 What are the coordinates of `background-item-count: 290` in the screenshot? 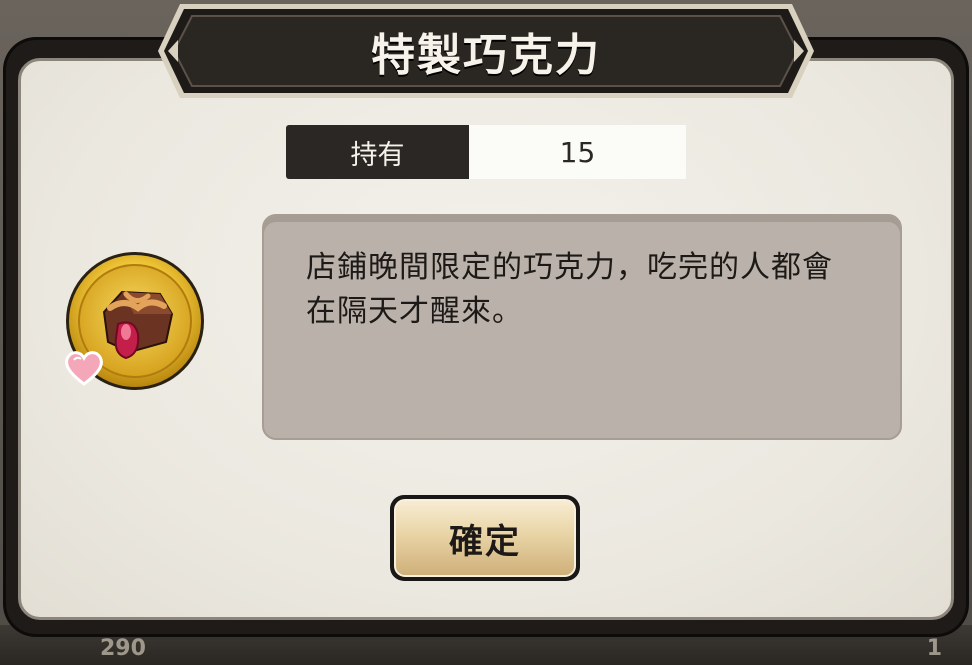 It's located at (123, 648).